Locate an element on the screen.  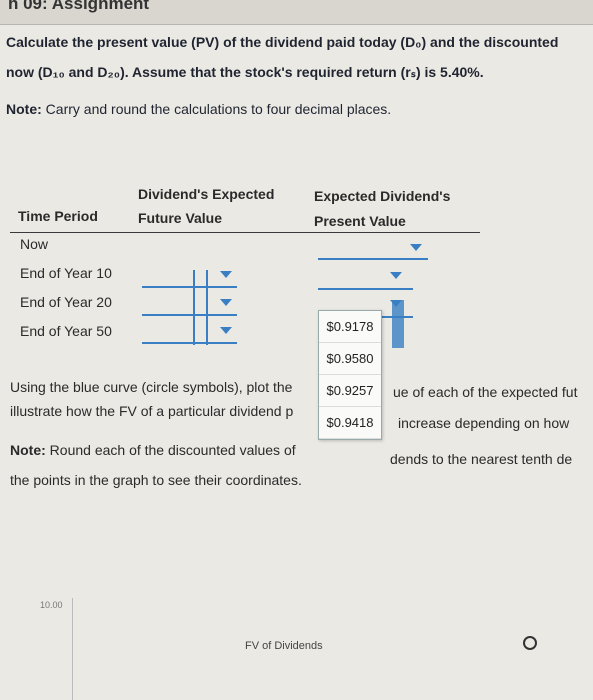
round-note-label: Note: is located at coordinates (28, 450).